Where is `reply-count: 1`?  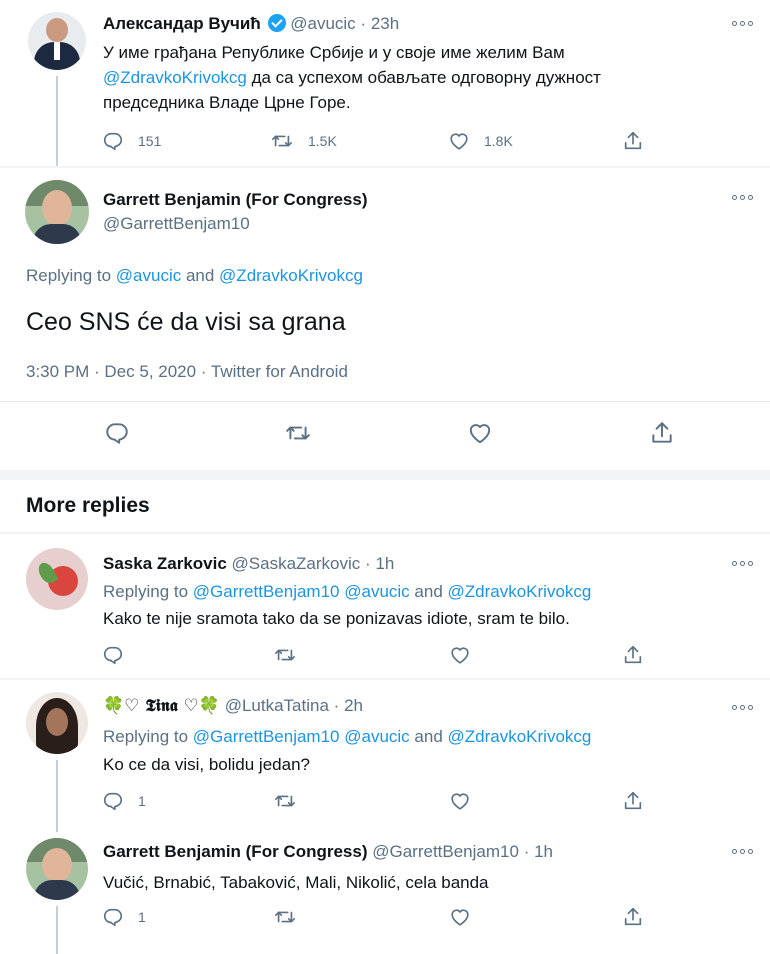
reply-count: 1 is located at coordinates (142, 801).